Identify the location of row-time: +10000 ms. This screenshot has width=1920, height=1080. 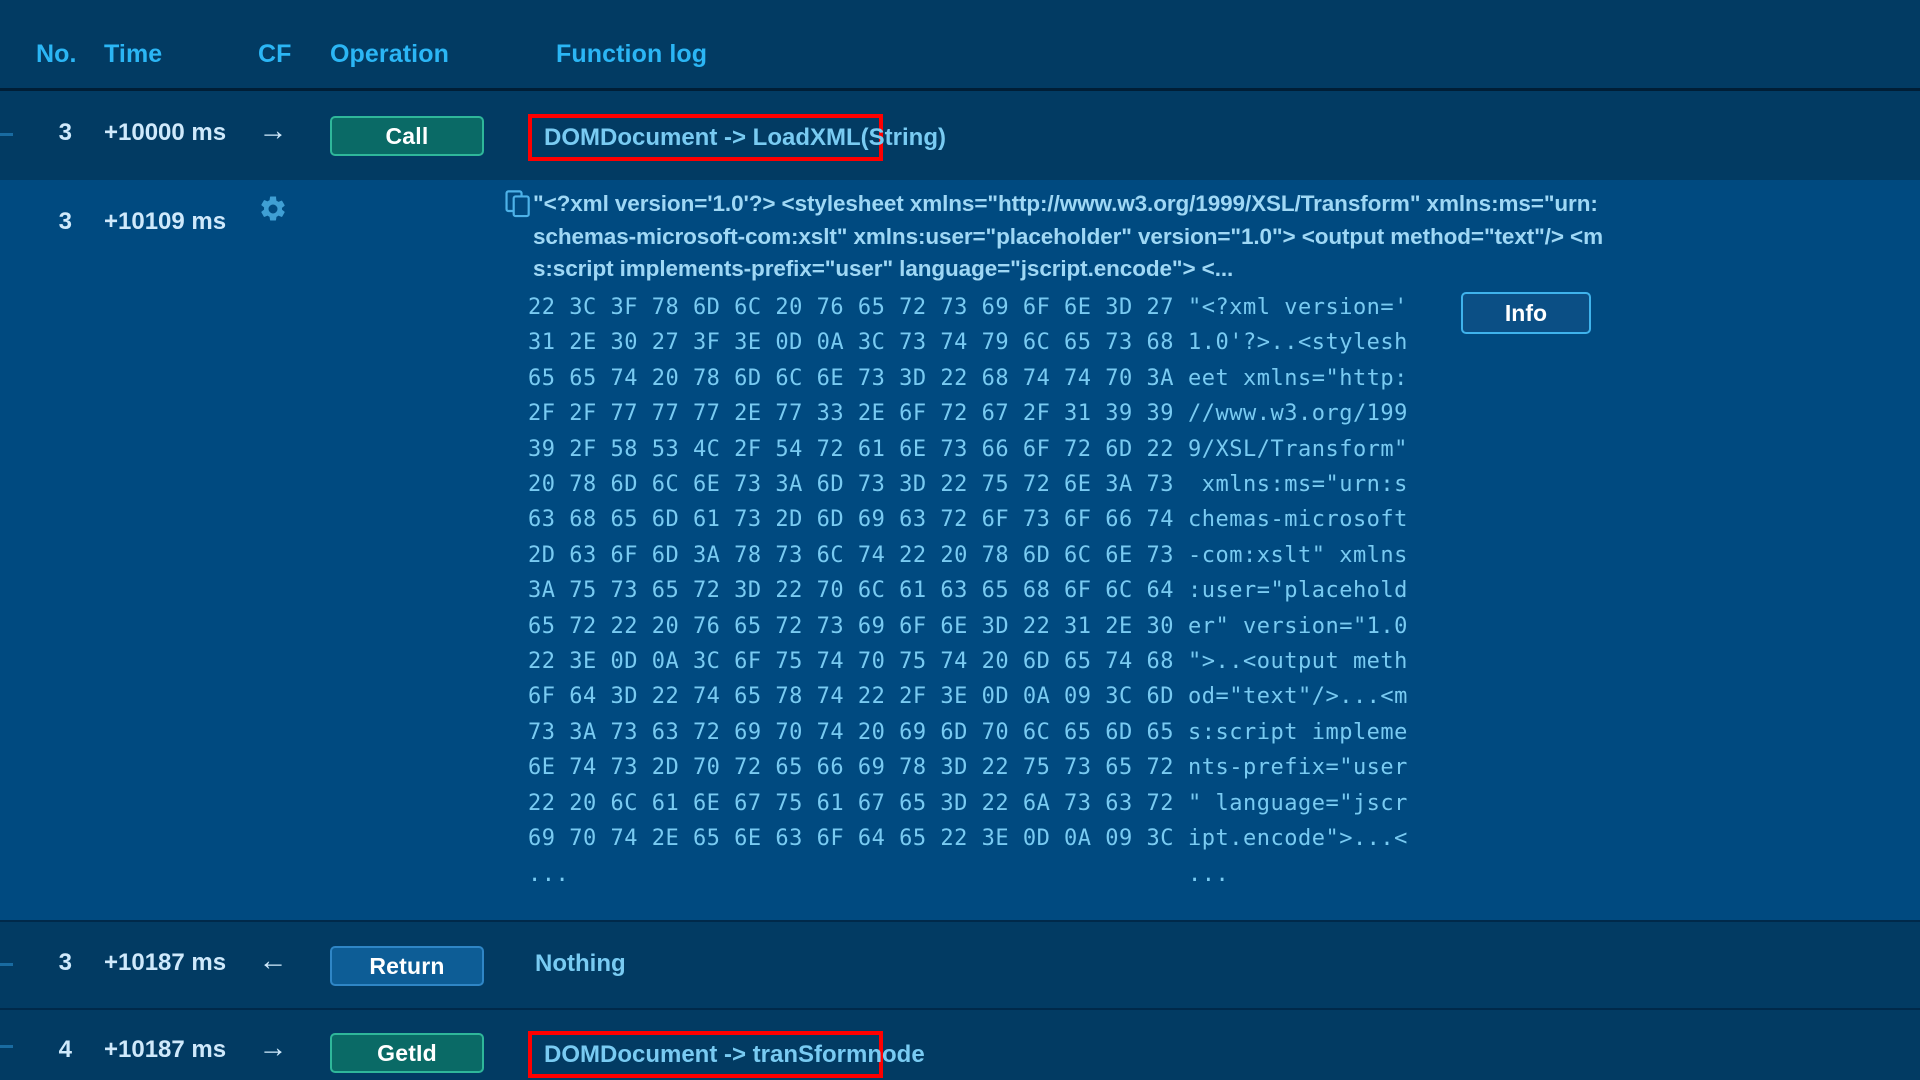
(165, 132).